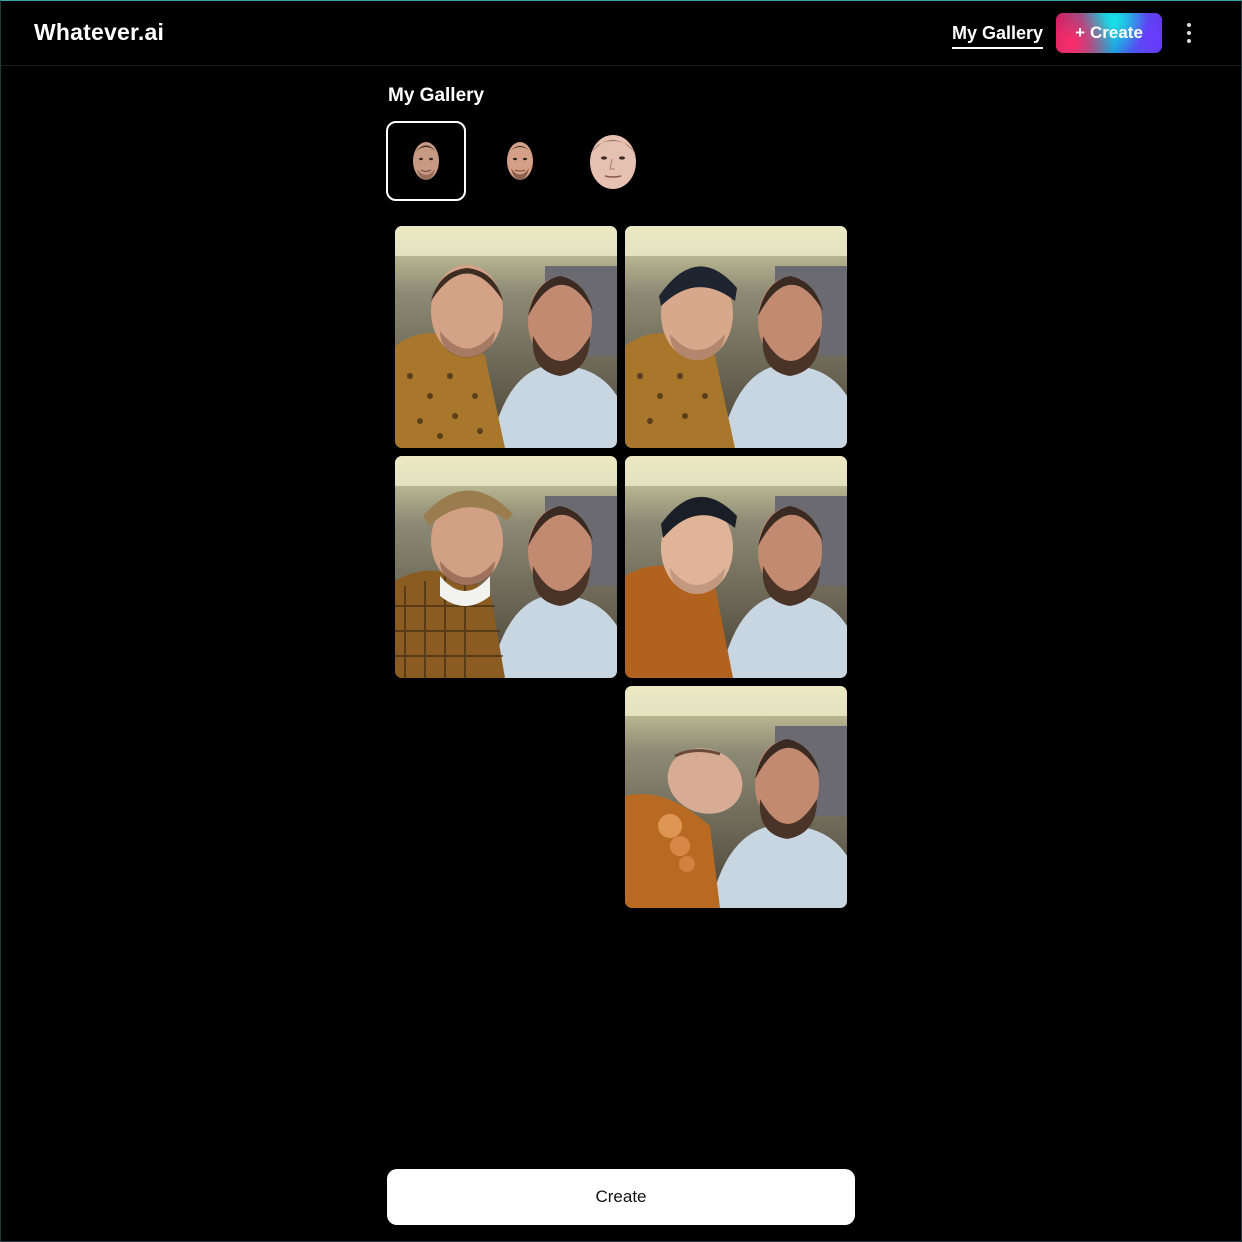 The image size is (1242, 1242). I want to click on nav-my-gallery: My Gallery, so click(998, 36).